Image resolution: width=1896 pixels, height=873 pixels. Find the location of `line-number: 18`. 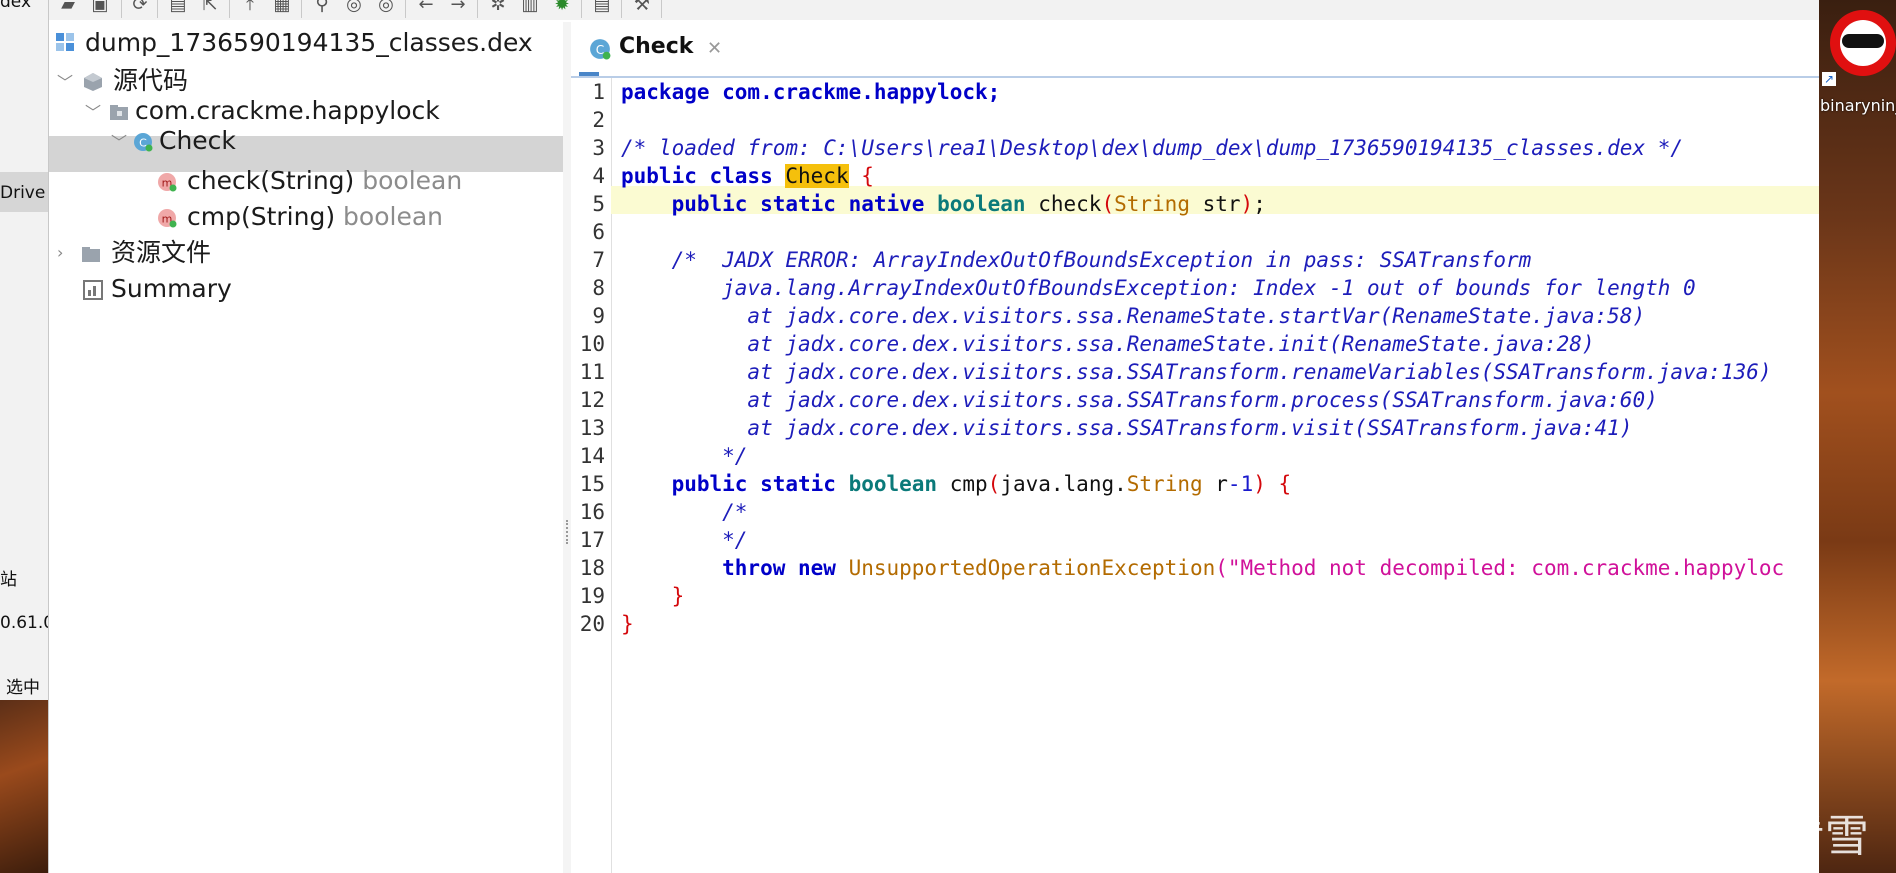

line-number: 18 is located at coordinates (592, 568).